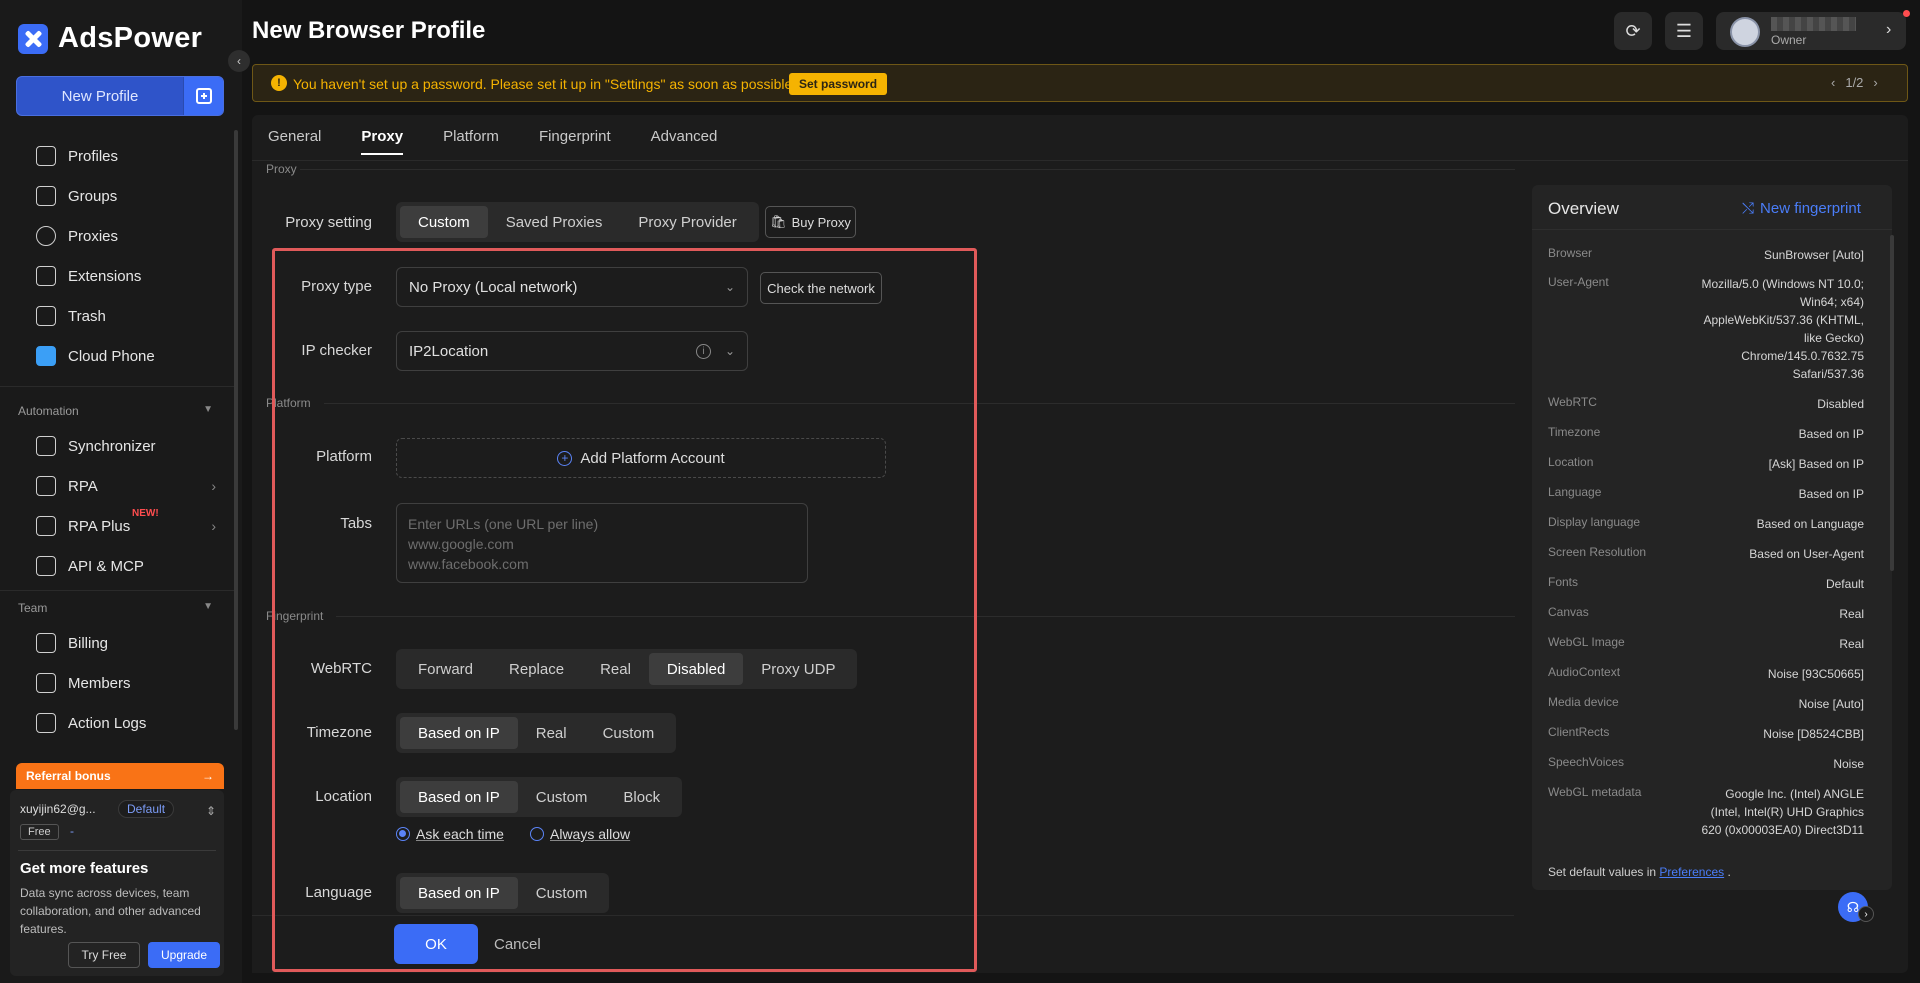 This screenshot has width=1920, height=983. What do you see at coordinates (575, 141) in the screenshot?
I see `tab-fingerprint: Fingerprint` at bounding box center [575, 141].